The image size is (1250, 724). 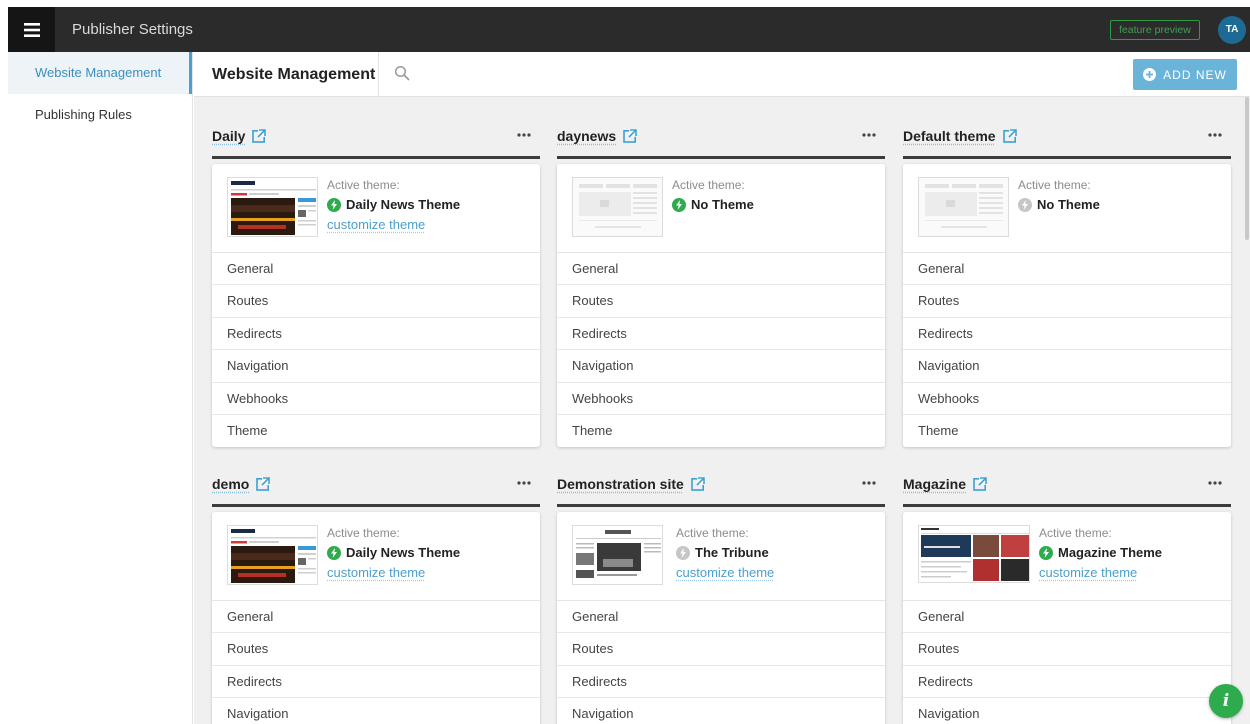 I want to click on site-name-link: Daily, so click(x=239, y=136).